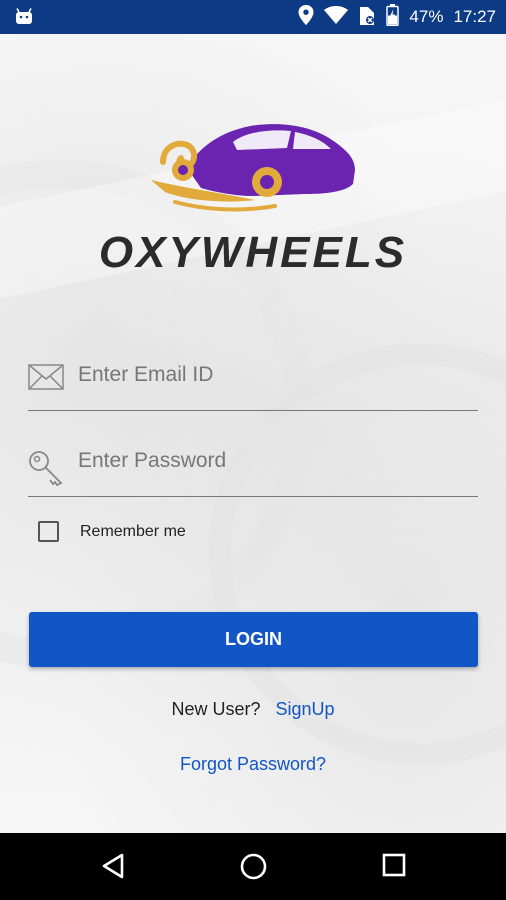  Describe the element at coordinates (253, 380) in the screenshot. I see `email-field: Enter Email ID` at that location.